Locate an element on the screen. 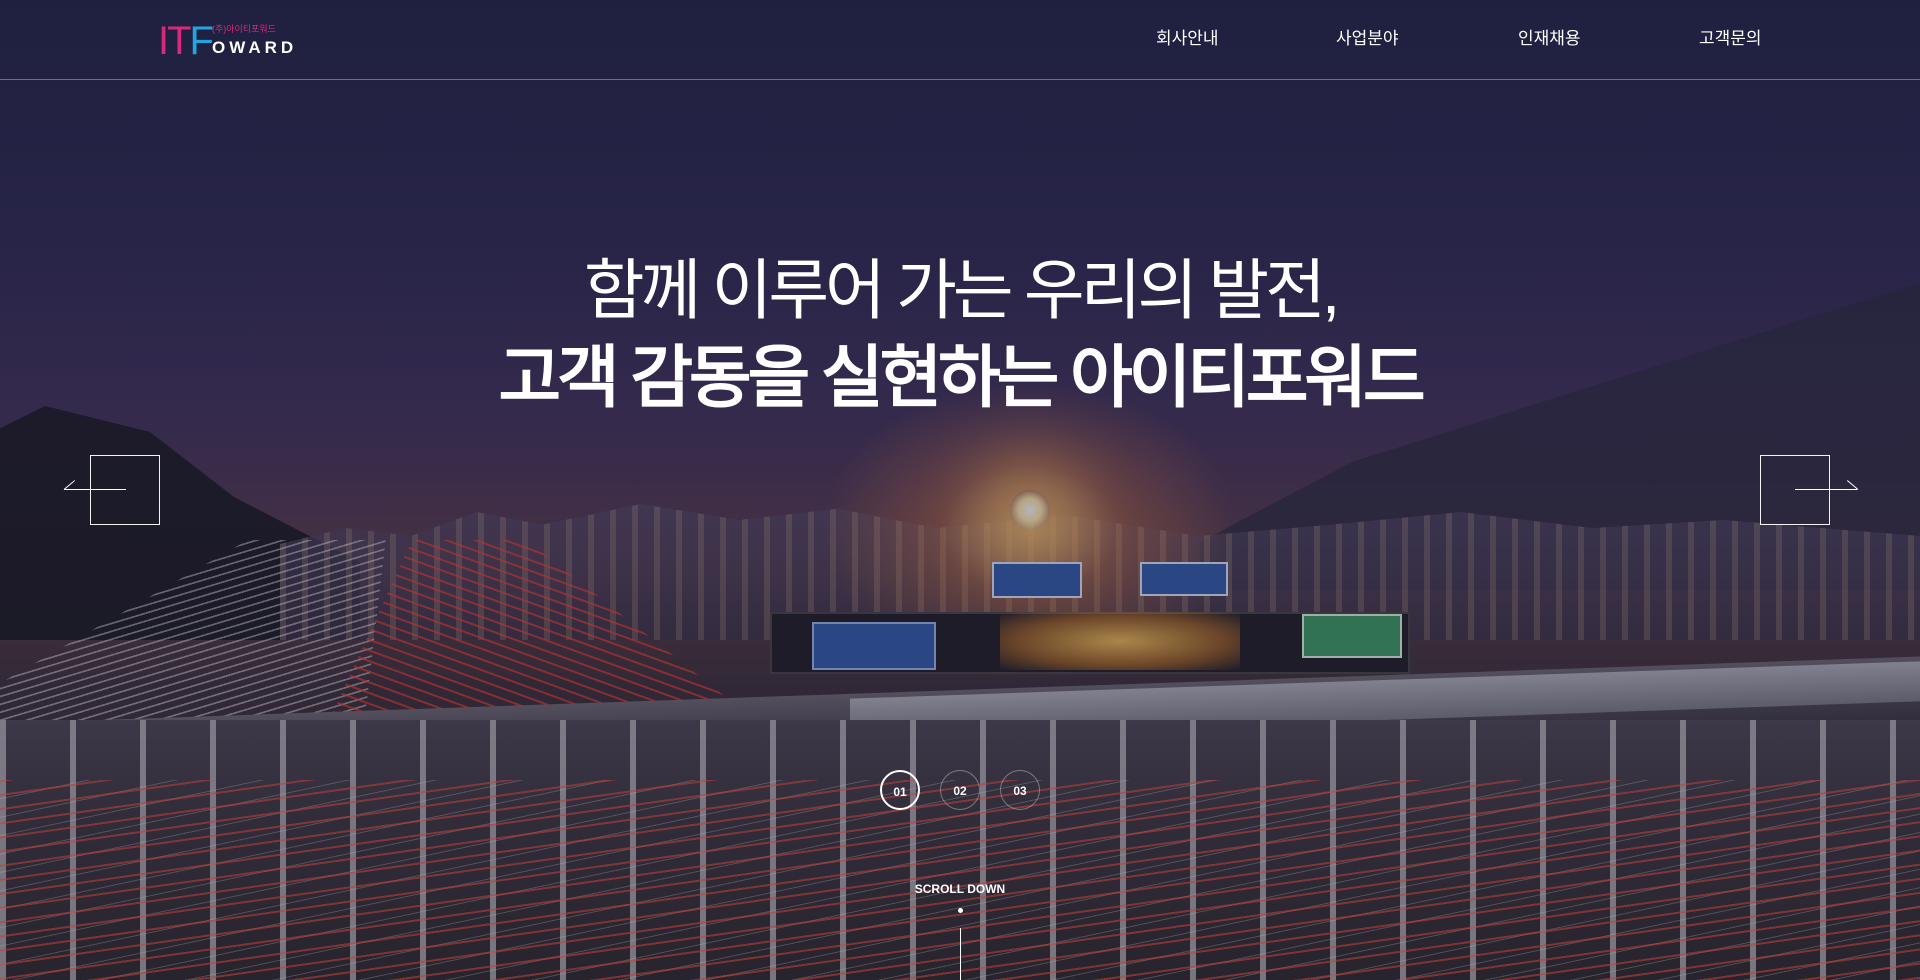  hero-headline-bold: 고객 감동을 실현하는 아이티포워드 is located at coordinates (961, 378).